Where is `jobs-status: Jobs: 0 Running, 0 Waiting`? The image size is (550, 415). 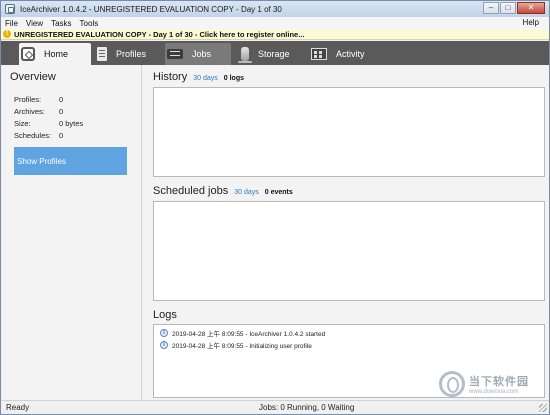
jobs-status: Jobs: 0 Running, 0 Waiting is located at coordinates (307, 407).